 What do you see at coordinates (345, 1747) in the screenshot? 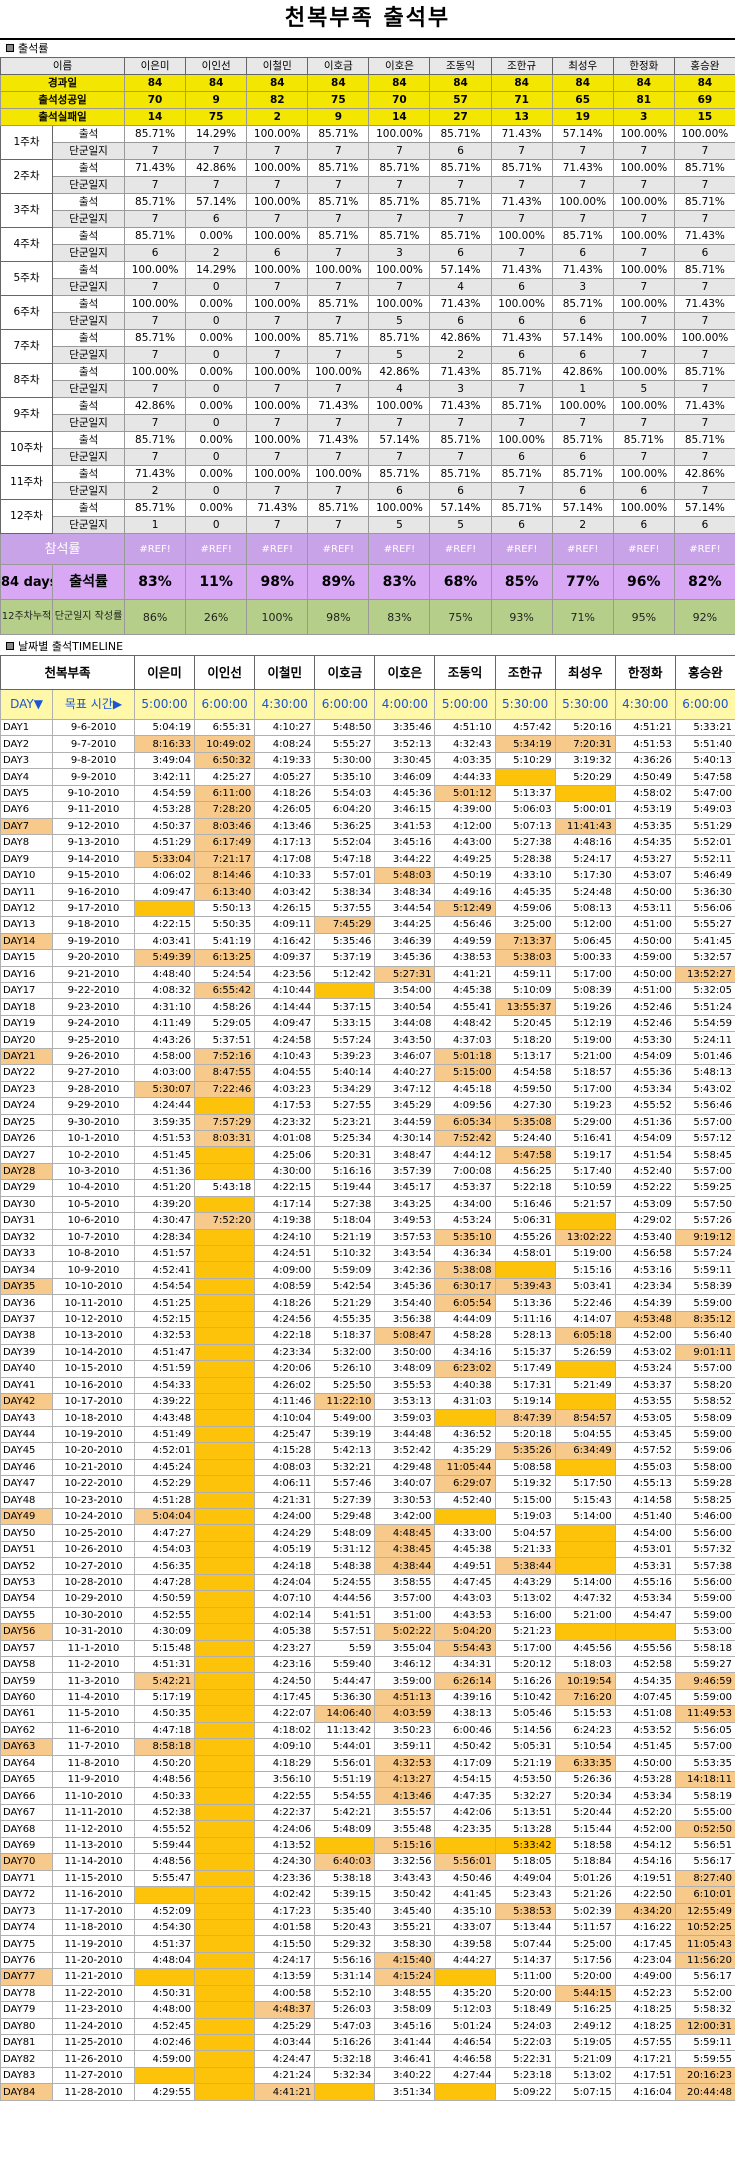
I see `wake-time: 5:44:01` at bounding box center [345, 1747].